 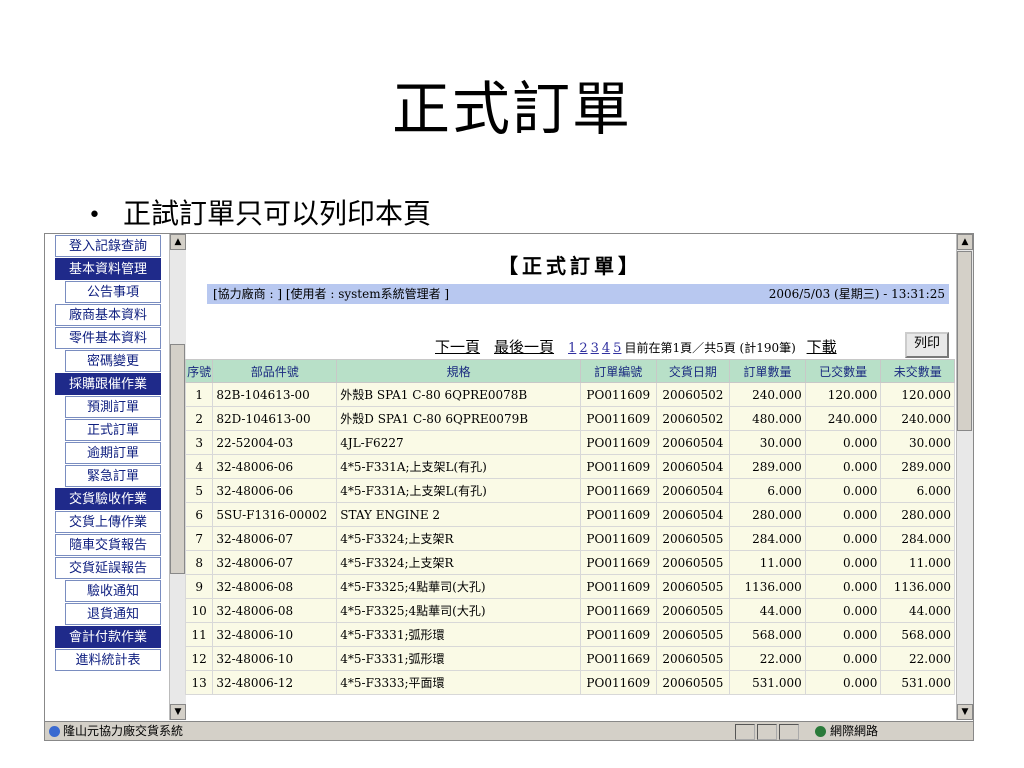 What do you see at coordinates (113, 407) in the screenshot?
I see `sidebar-item: 預測訂單` at bounding box center [113, 407].